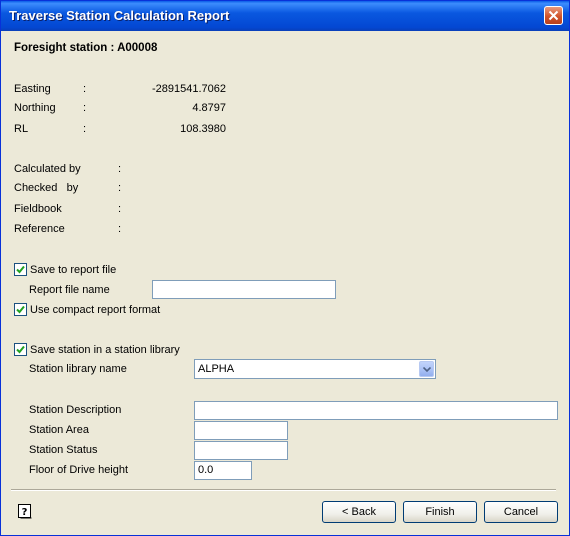 Image resolution: width=570 pixels, height=536 pixels. Describe the element at coordinates (120, 209) in the screenshot. I see `fieldbook-colon: :` at that location.